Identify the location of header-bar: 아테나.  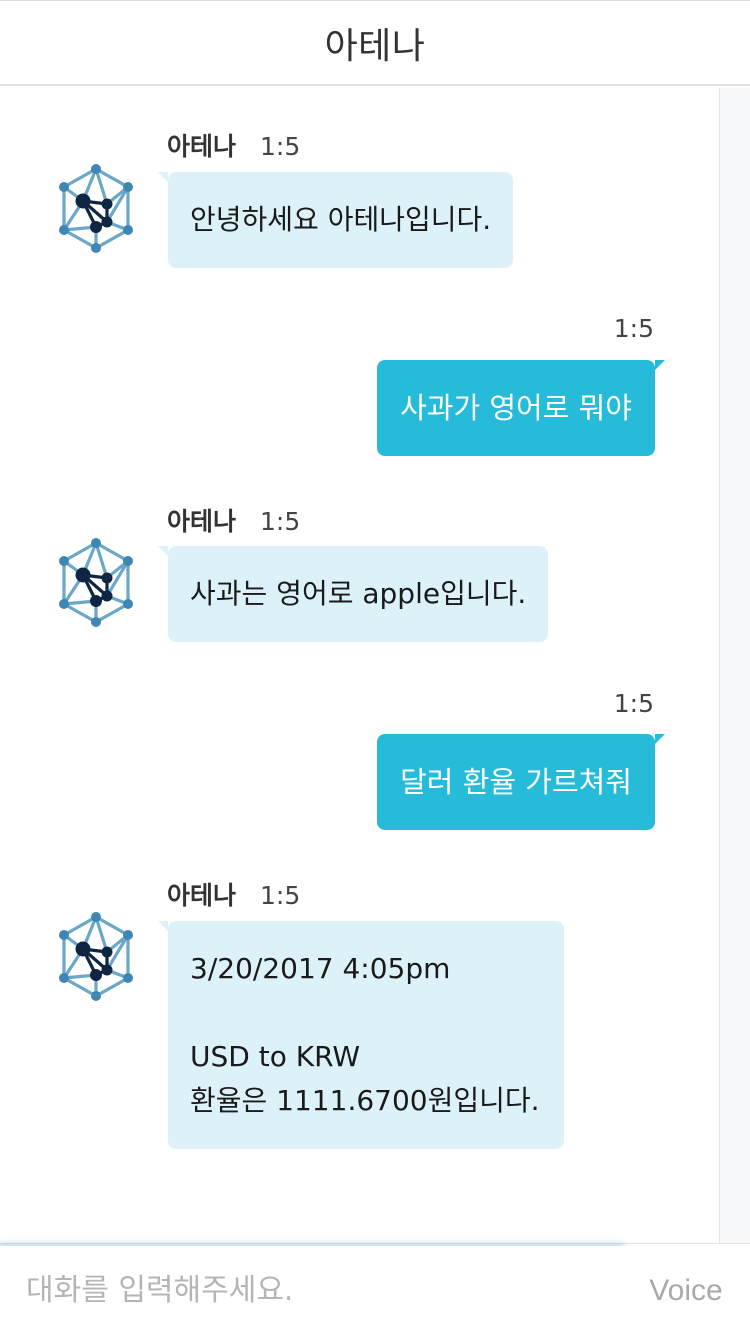
(375, 43).